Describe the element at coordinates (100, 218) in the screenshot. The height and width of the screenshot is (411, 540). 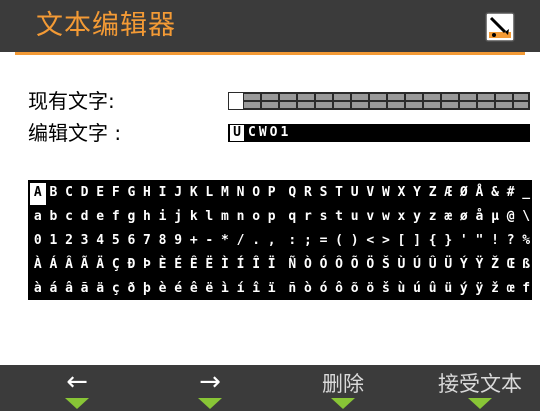
I see `char-key: e` at that location.